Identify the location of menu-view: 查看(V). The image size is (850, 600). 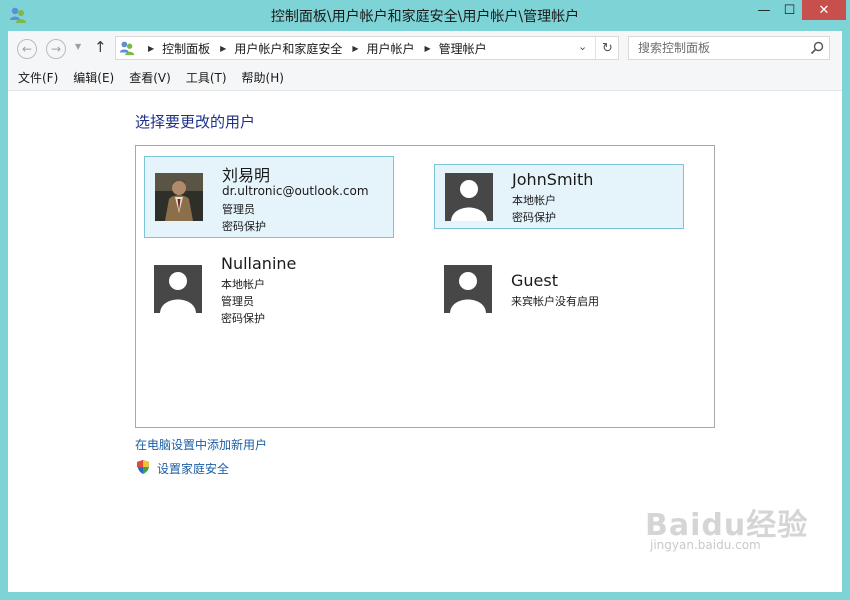
(150, 77).